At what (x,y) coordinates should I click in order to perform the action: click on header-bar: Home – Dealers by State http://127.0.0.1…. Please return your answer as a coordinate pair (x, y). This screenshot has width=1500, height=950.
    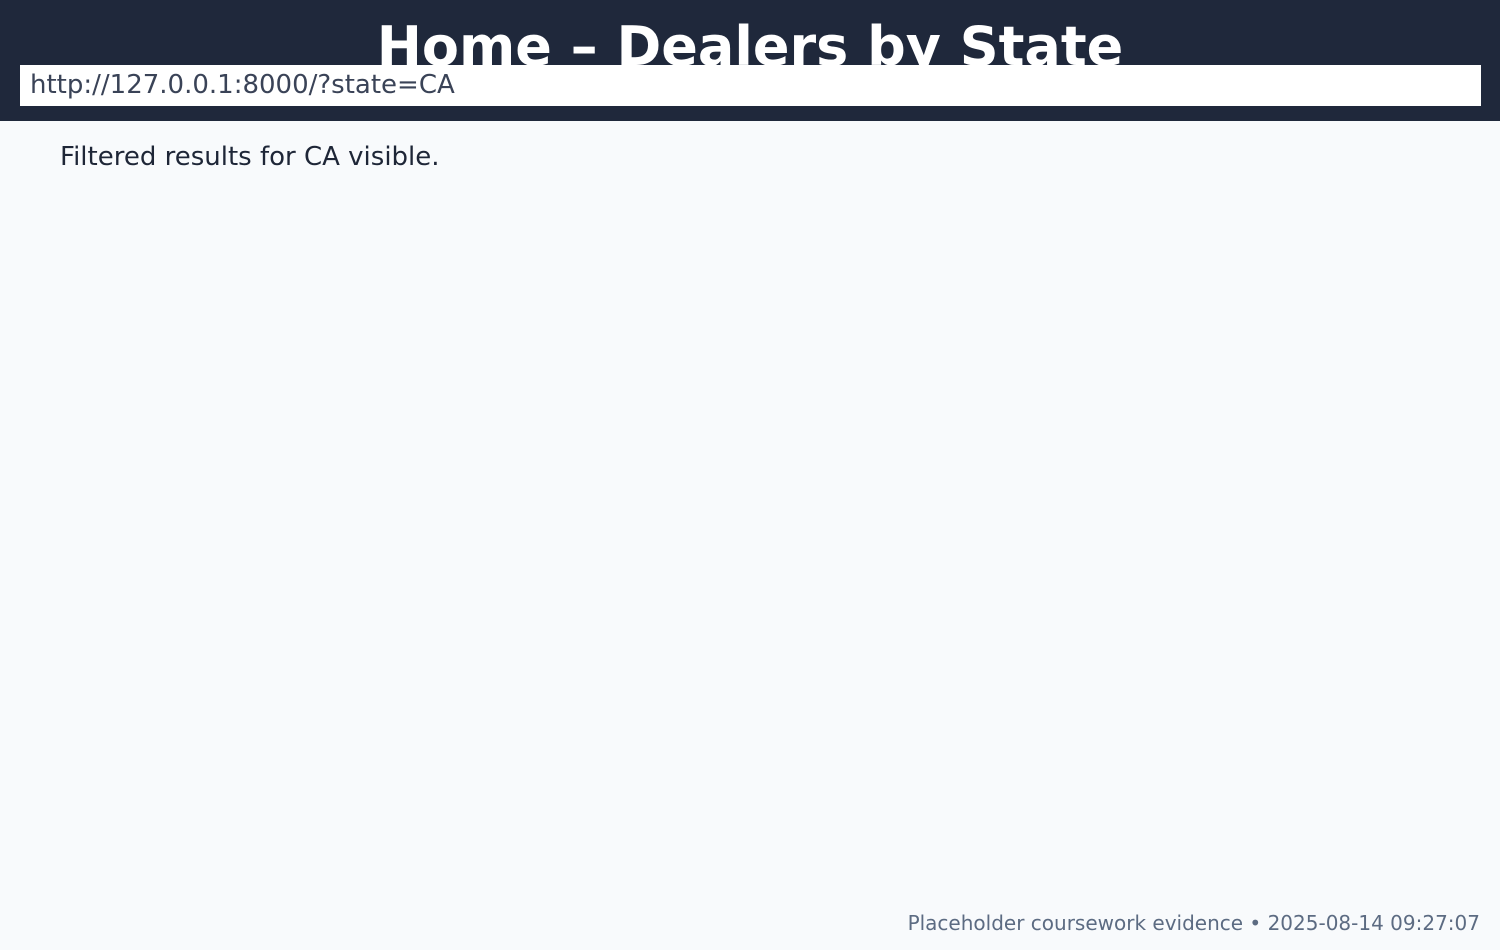
    Looking at the image, I should click on (750, 60).